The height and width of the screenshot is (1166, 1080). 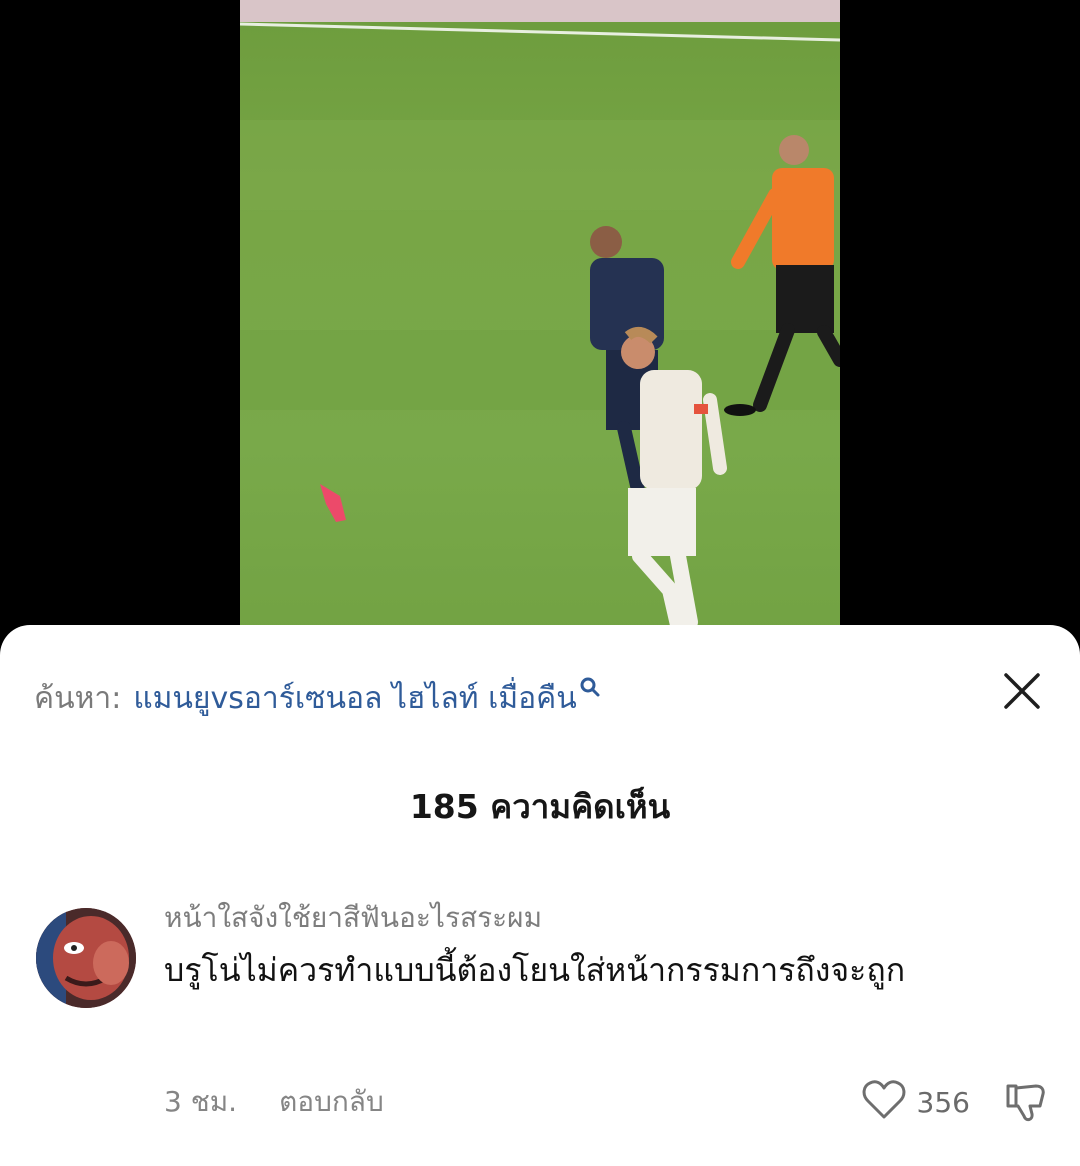 What do you see at coordinates (86, 958) in the screenshot?
I see `avatar` at bounding box center [86, 958].